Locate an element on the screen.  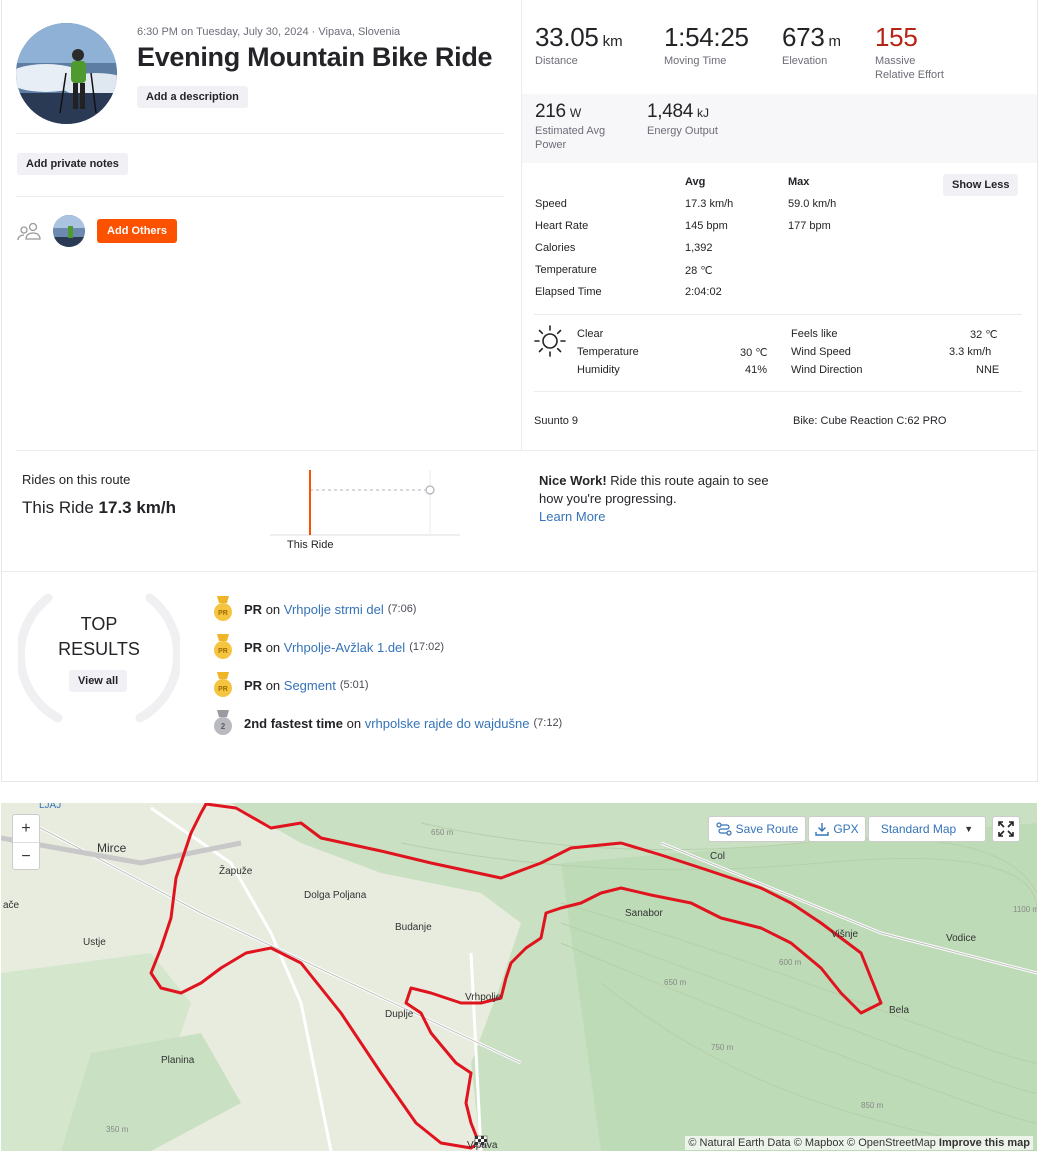
segment-link: Vrhpolje strmi del is located at coordinates (334, 609).